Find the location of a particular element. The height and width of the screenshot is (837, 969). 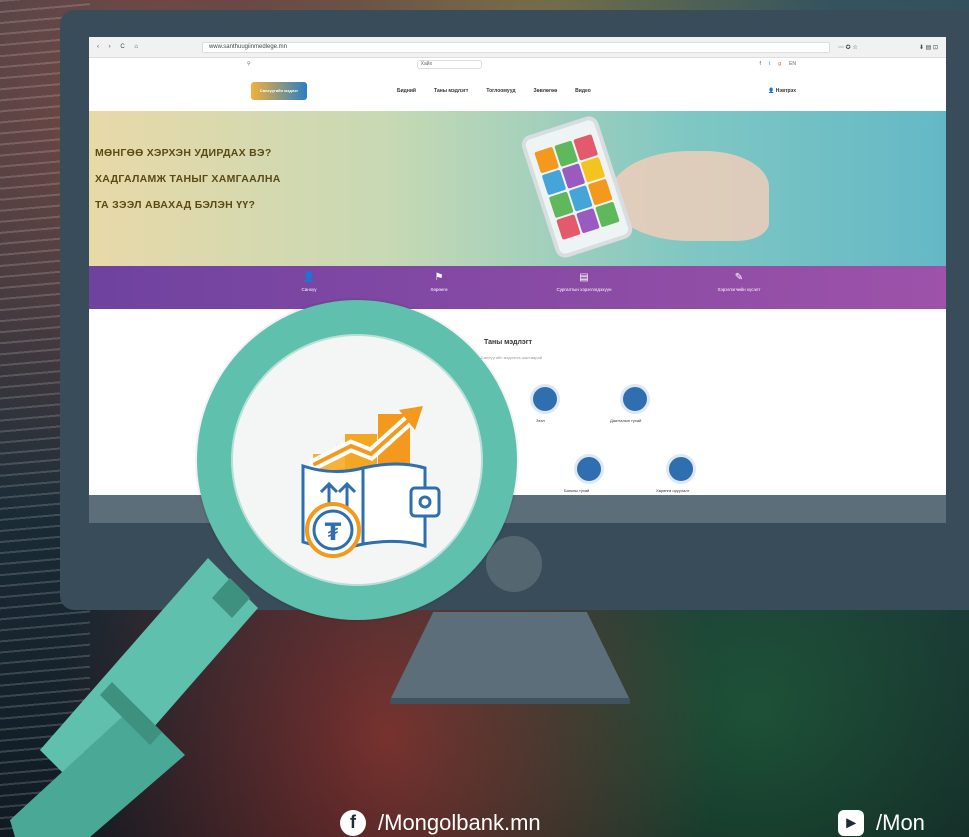

youtube-link: ▸ /Mon is located at coordinates (881, 822).